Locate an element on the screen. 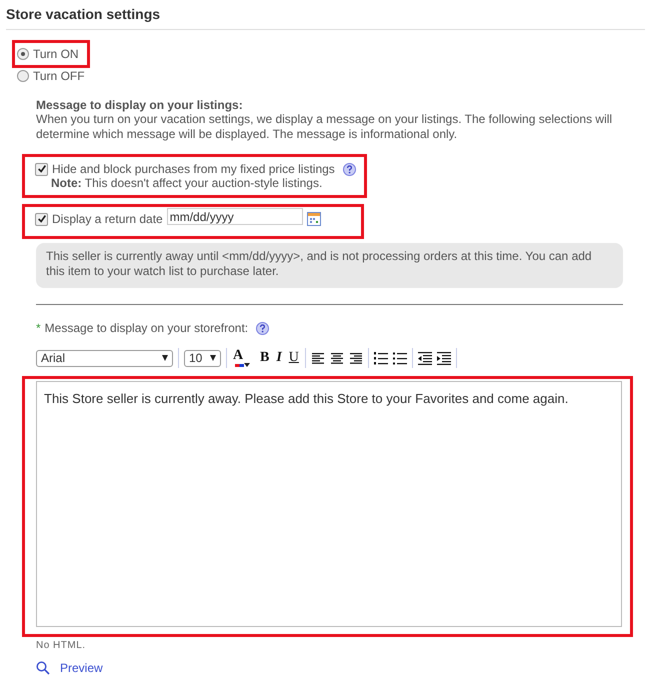  listing-message: This seller is currently away until <mm/dd/yyyy>, and is not processing orders at this time. You can add this item to your watch list to purchase later. is located at coordinates (329, 265).